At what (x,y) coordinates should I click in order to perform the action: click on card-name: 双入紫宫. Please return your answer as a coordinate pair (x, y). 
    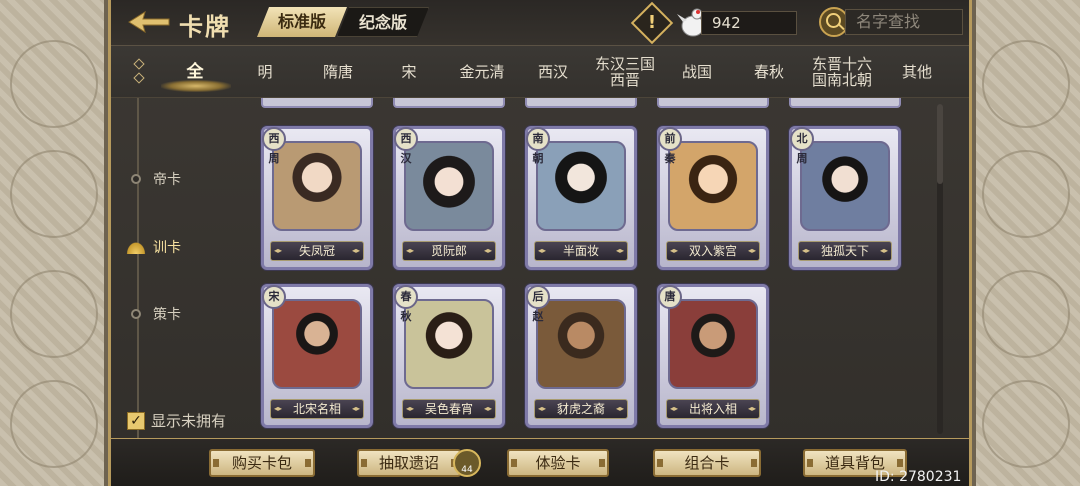
    Looking at the image, I should click on (713, 251).